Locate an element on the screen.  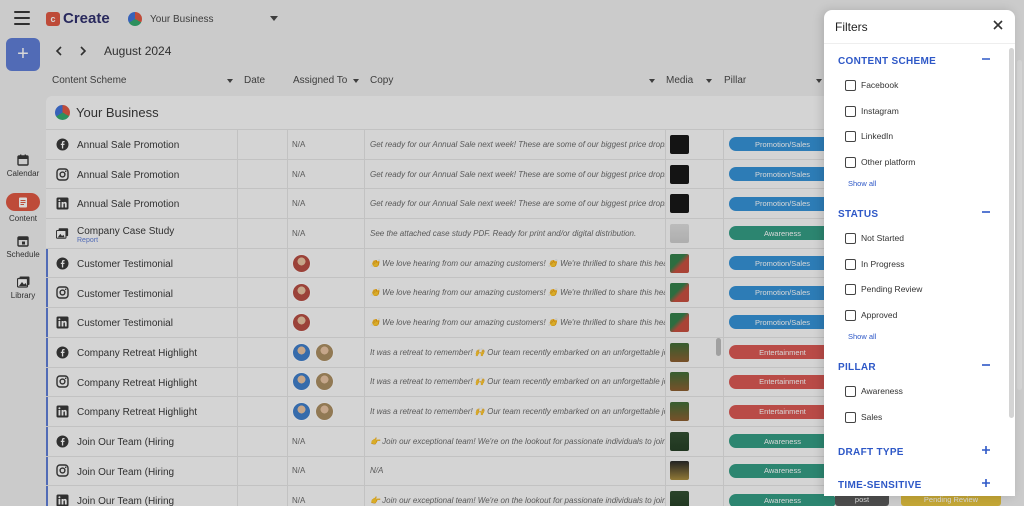
filter-option-not-started: Not Started is located at coordinates (874, 238).